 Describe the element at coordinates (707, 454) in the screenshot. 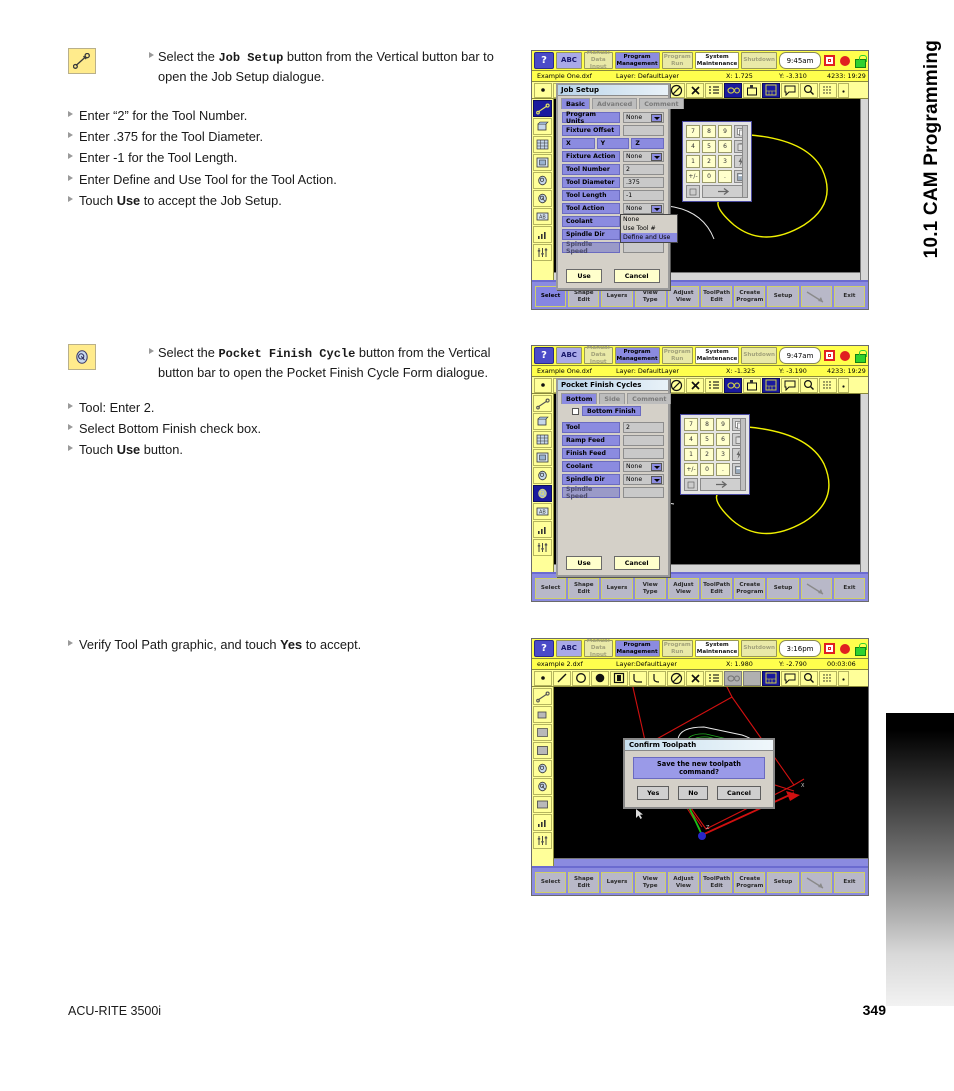

I see `key-2: 2` at that location.